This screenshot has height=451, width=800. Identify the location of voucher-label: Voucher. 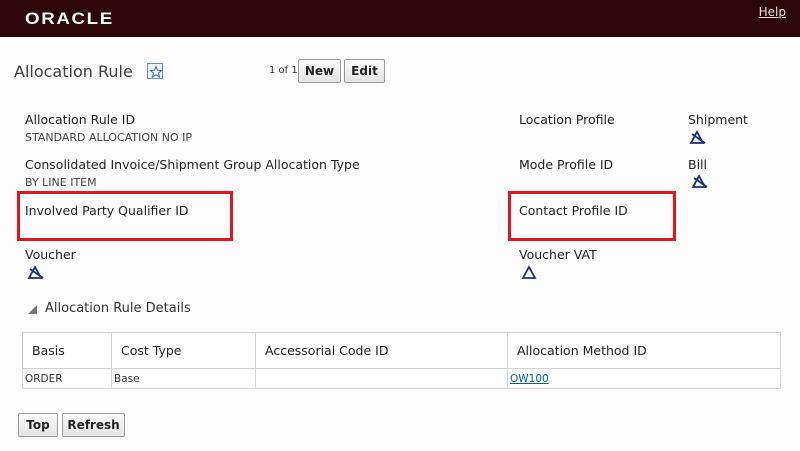
(50, 254).